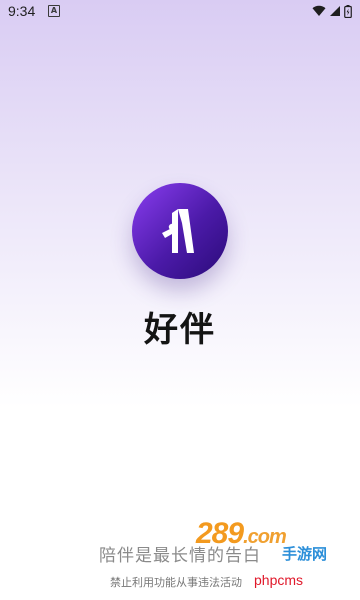 The width and height of the screenshot is (360, 600). What do you see at coordinates (220, 533) in the screenshot?
I see `watermark-site-number: 289` at bounding box center [220, 533].